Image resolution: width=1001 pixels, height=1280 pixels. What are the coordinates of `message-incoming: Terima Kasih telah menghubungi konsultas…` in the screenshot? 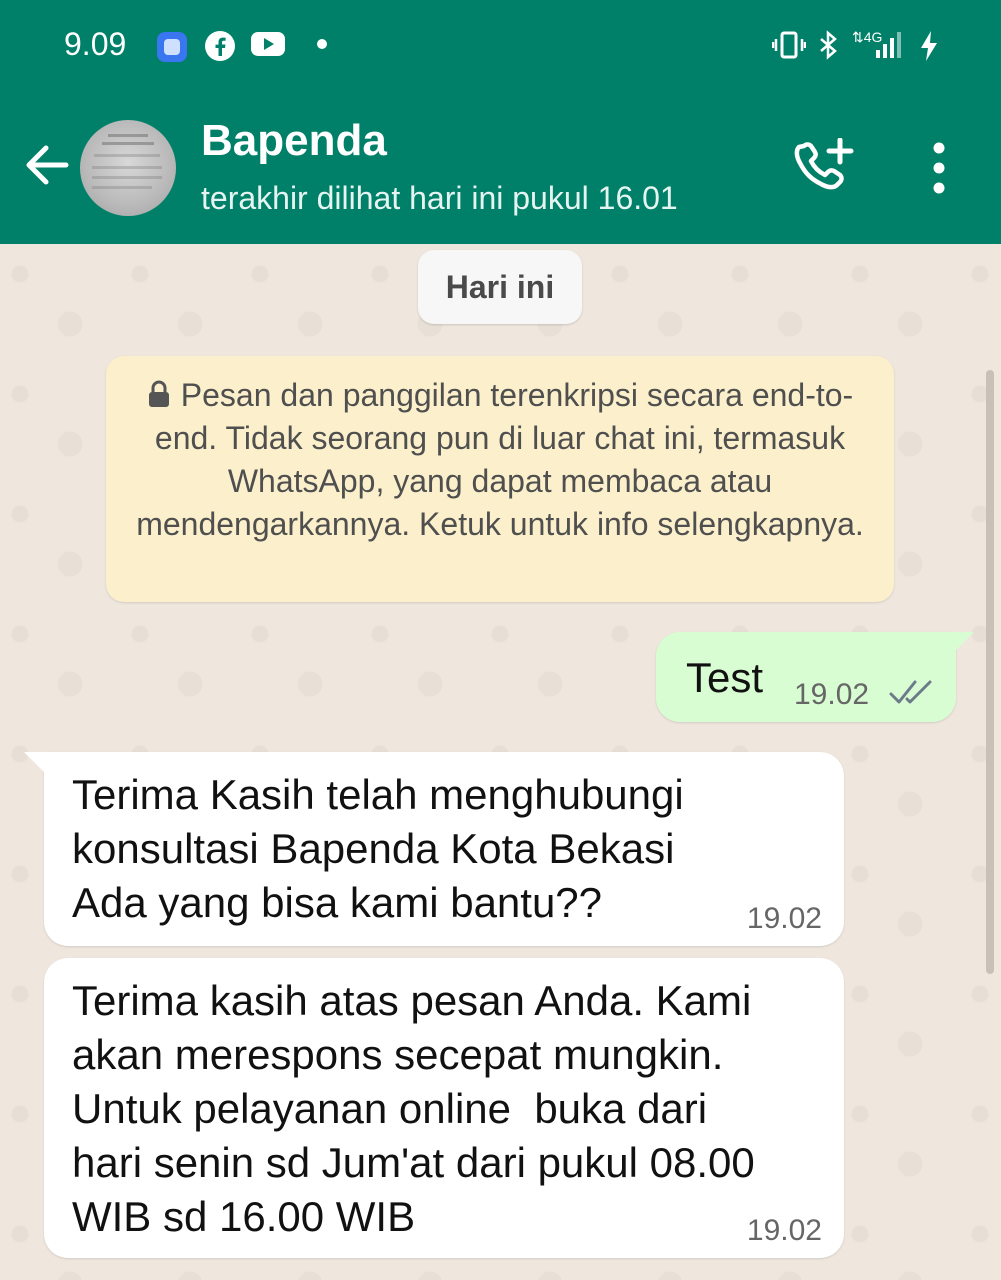 It's located at (434, 849).